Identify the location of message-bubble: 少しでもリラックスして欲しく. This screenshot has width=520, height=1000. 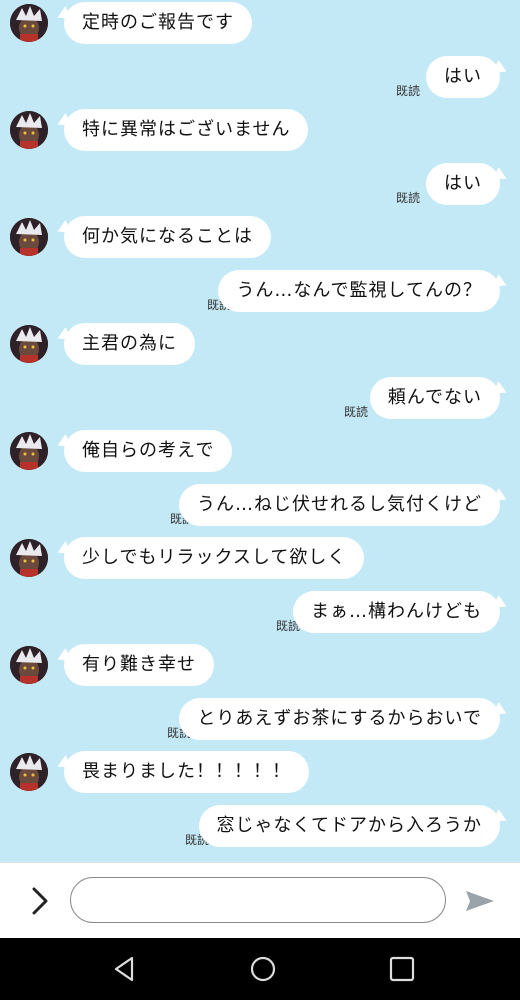
(214, 558).